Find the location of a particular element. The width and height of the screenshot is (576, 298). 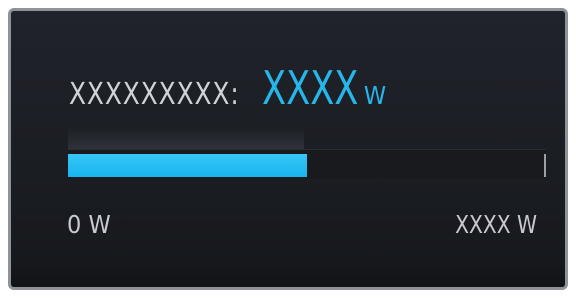

power-bar-track is located at coordinates (307, 164).